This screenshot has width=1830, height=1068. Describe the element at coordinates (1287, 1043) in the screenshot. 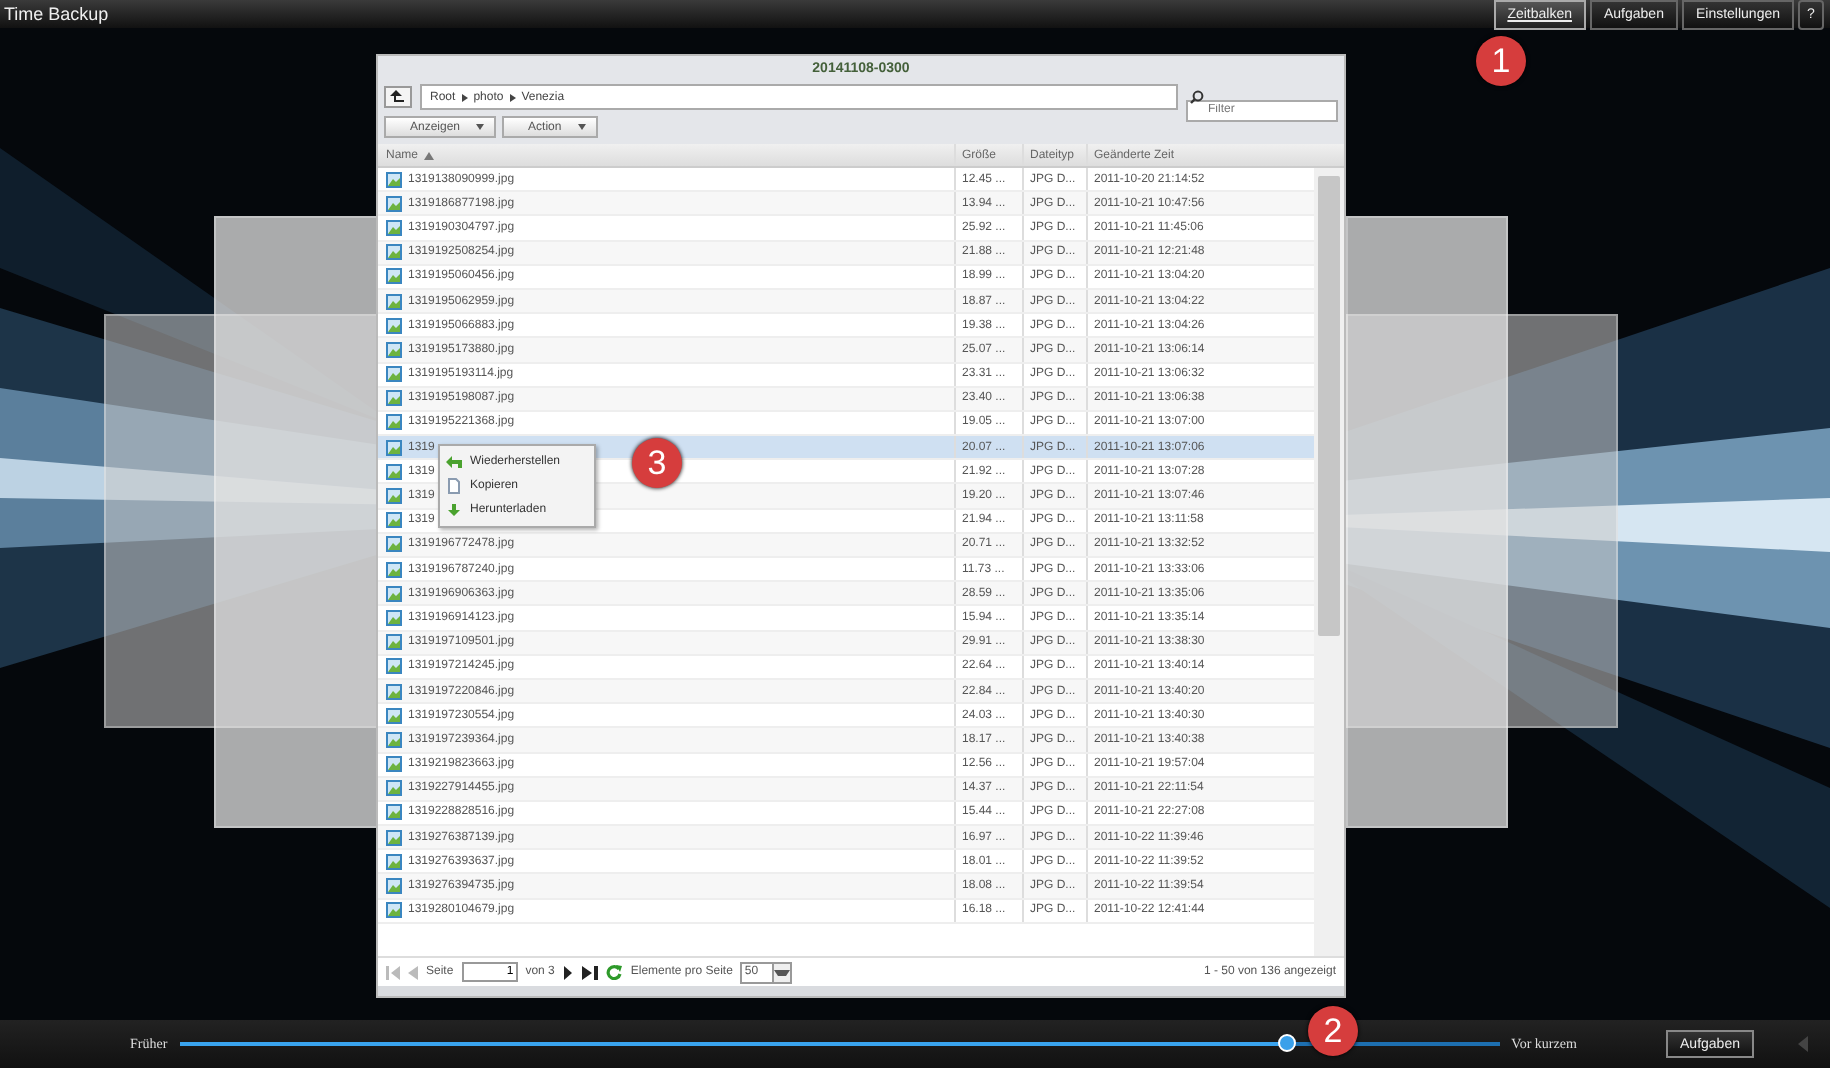

I see `slider-thumb` at that location.